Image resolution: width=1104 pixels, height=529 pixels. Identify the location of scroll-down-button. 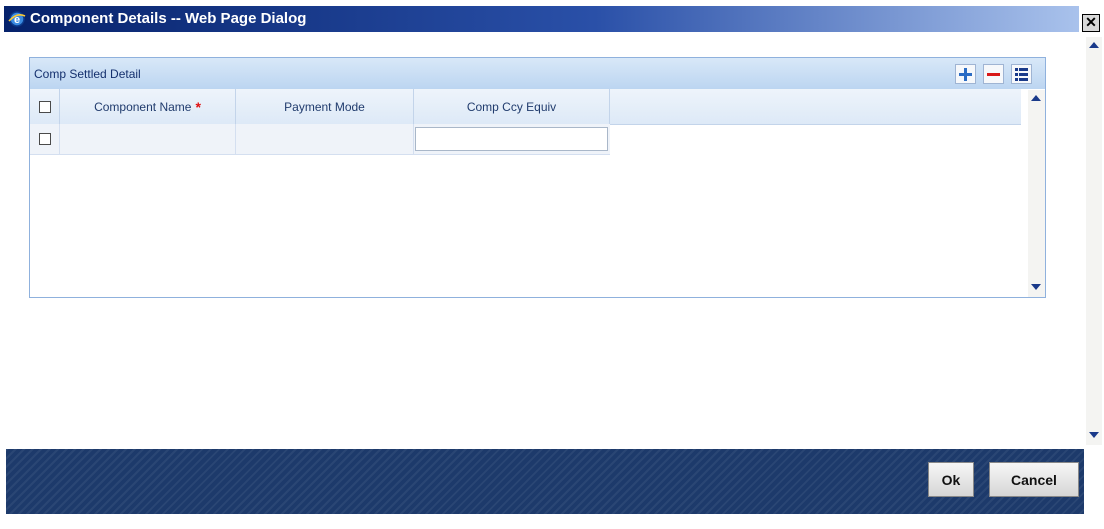
(1094, 435).